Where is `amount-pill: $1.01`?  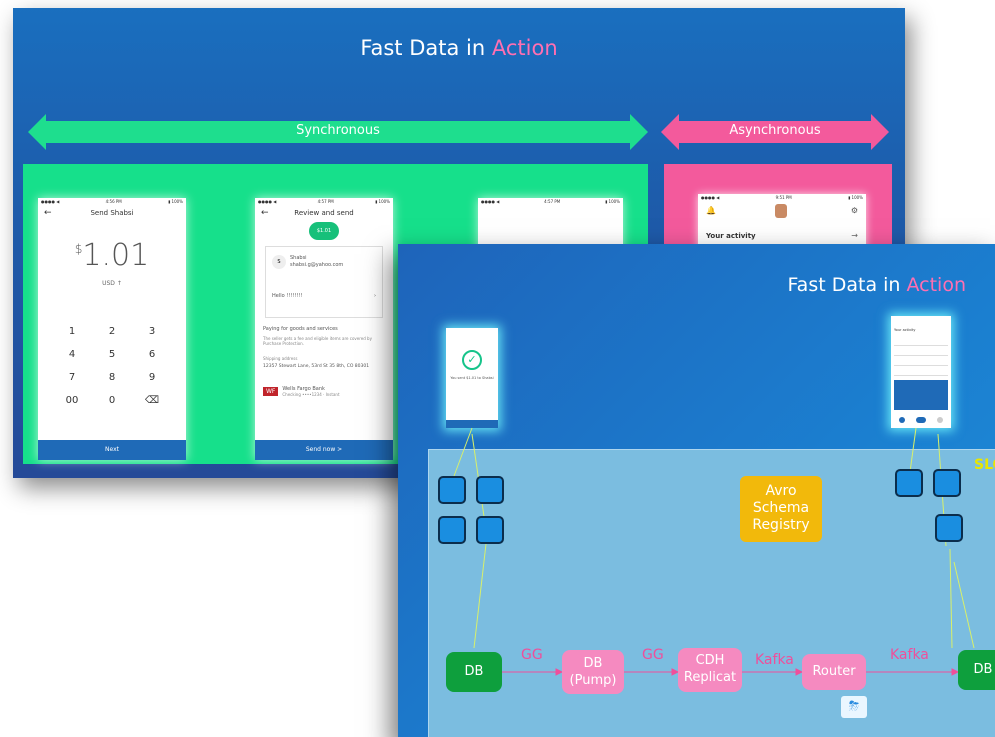
amount-pill: $1.01 is located at coordinates (324, 231).